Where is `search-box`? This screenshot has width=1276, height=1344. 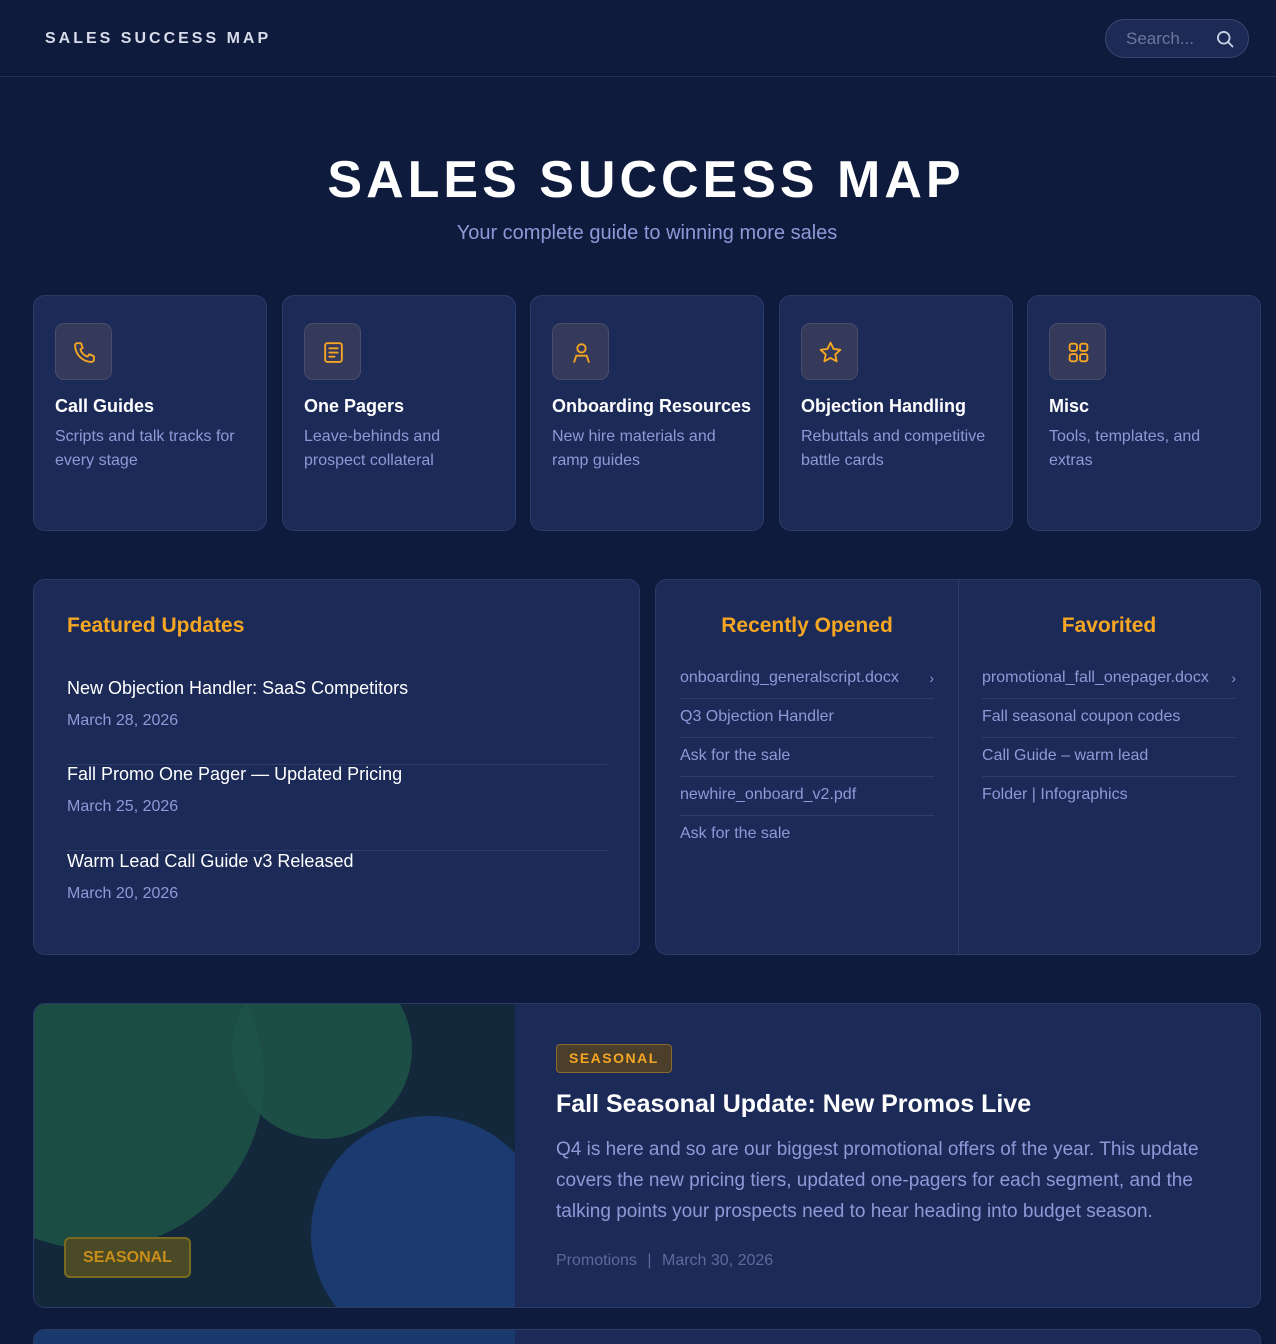 search-box is located at coordinates (1177, 38).